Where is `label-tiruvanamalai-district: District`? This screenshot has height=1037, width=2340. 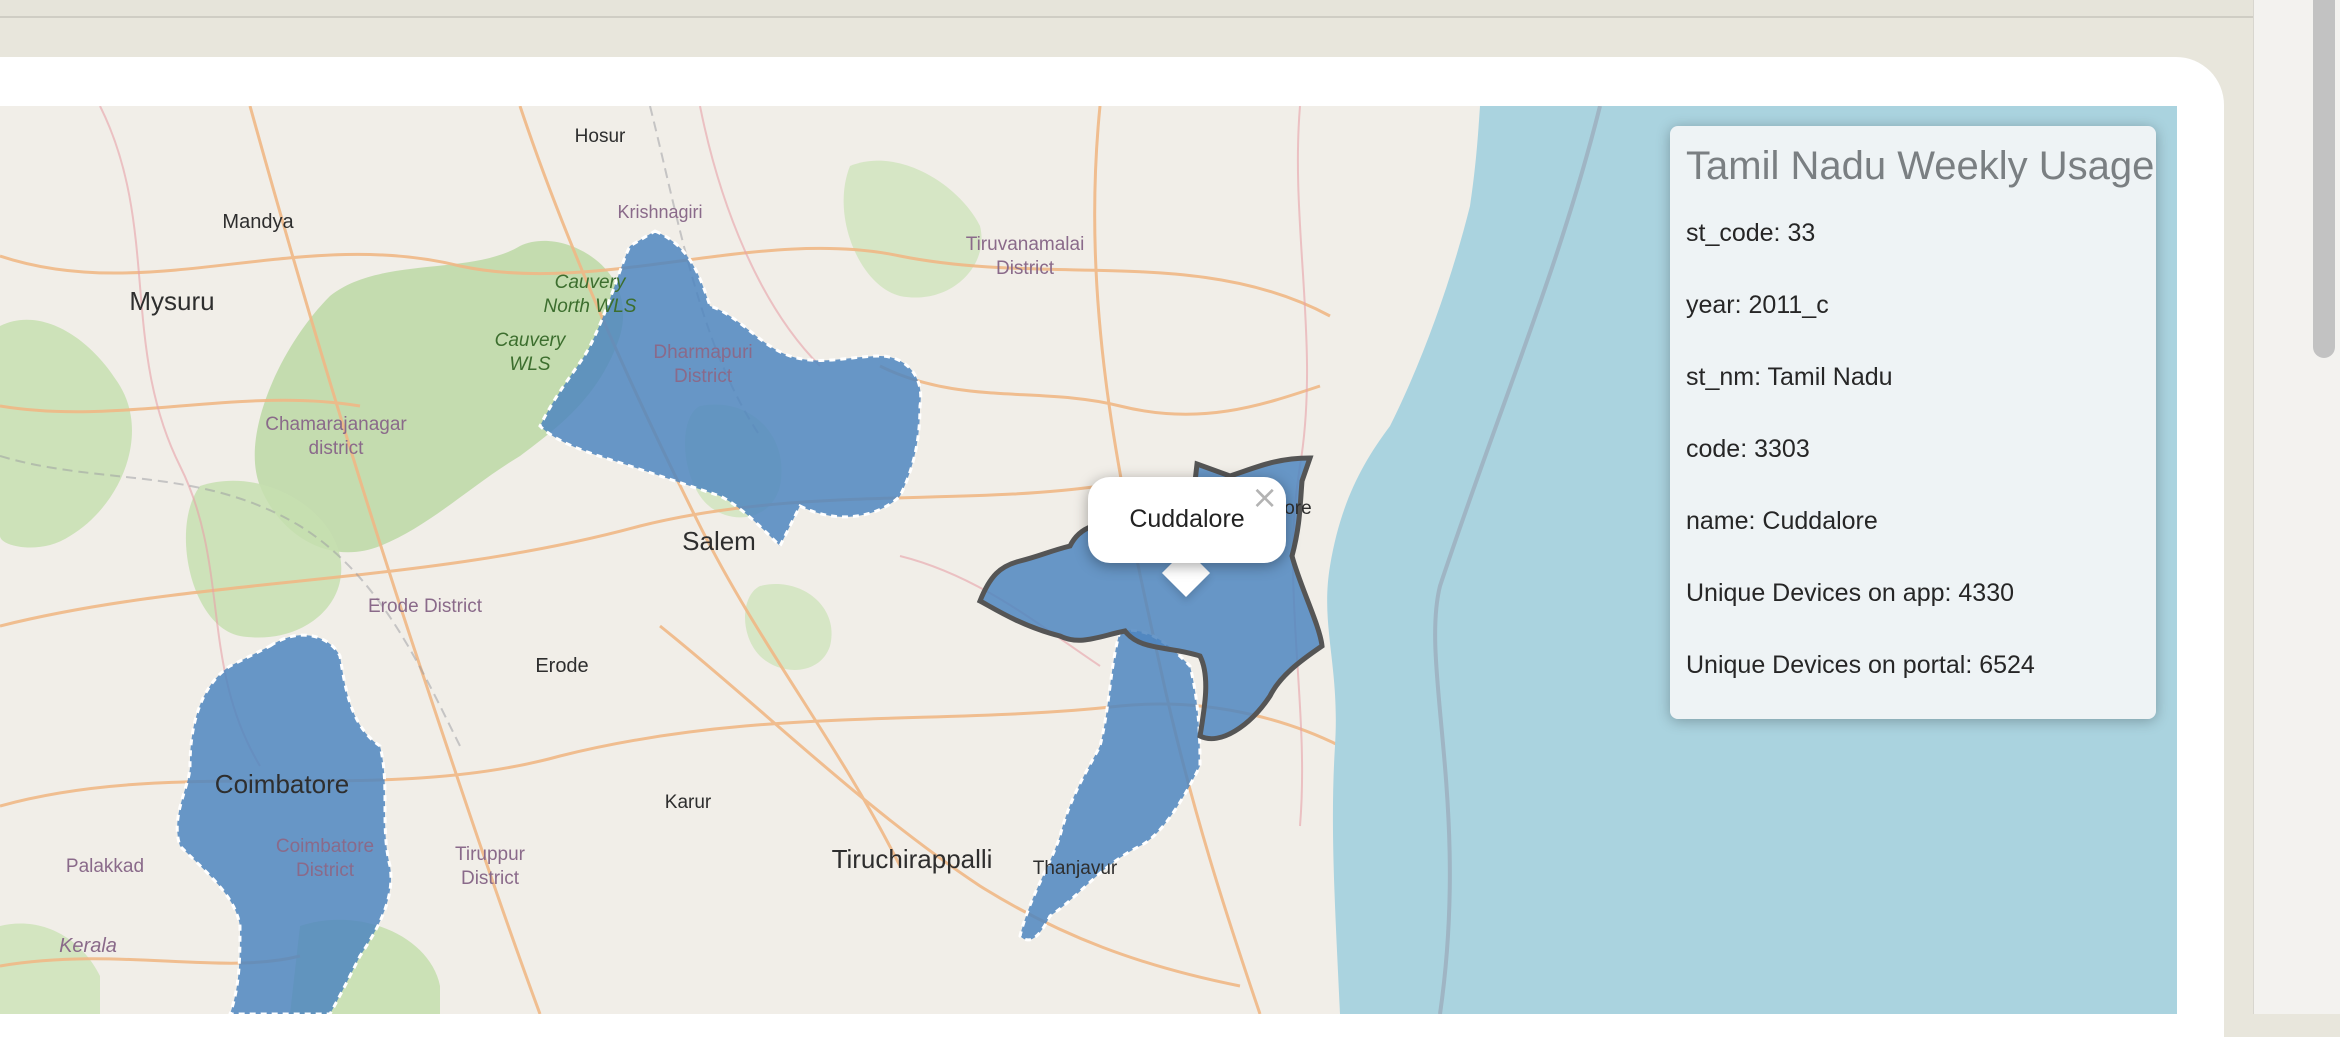 label-tiruvanamalai-district: District is located at coordinates (1025, 268).